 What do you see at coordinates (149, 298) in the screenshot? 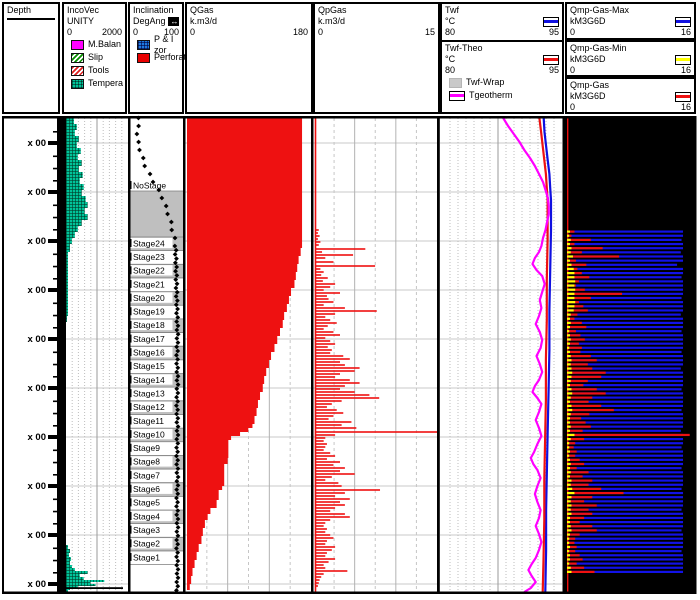
I see `stage-label: Stage20` at bounding box center [149, 298].